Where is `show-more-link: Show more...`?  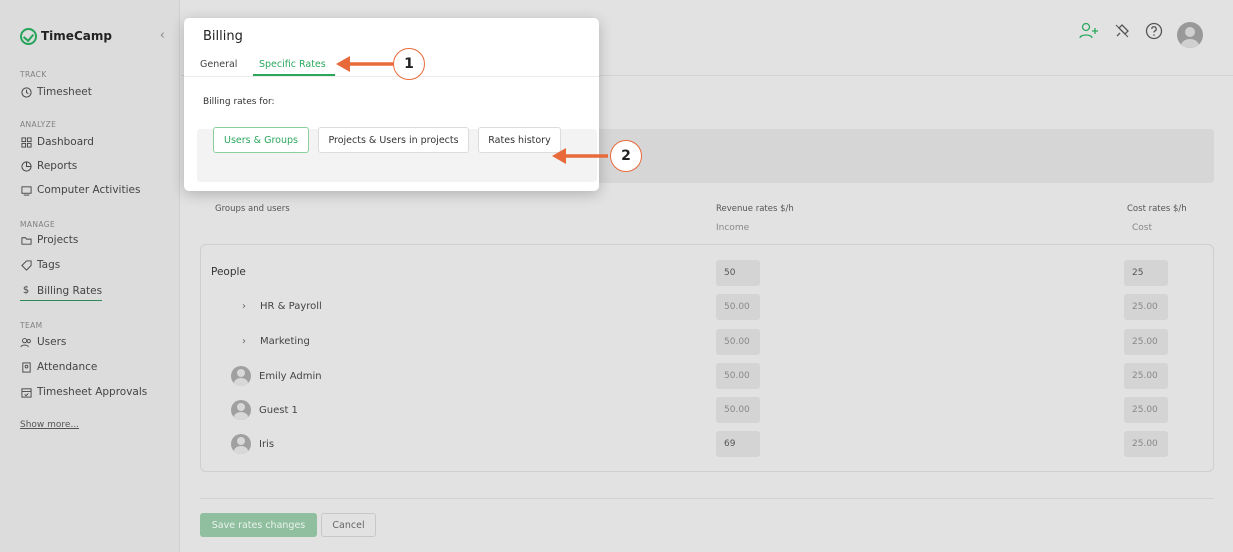
show-more-link: Show more... is located at coordinates (49, 425).